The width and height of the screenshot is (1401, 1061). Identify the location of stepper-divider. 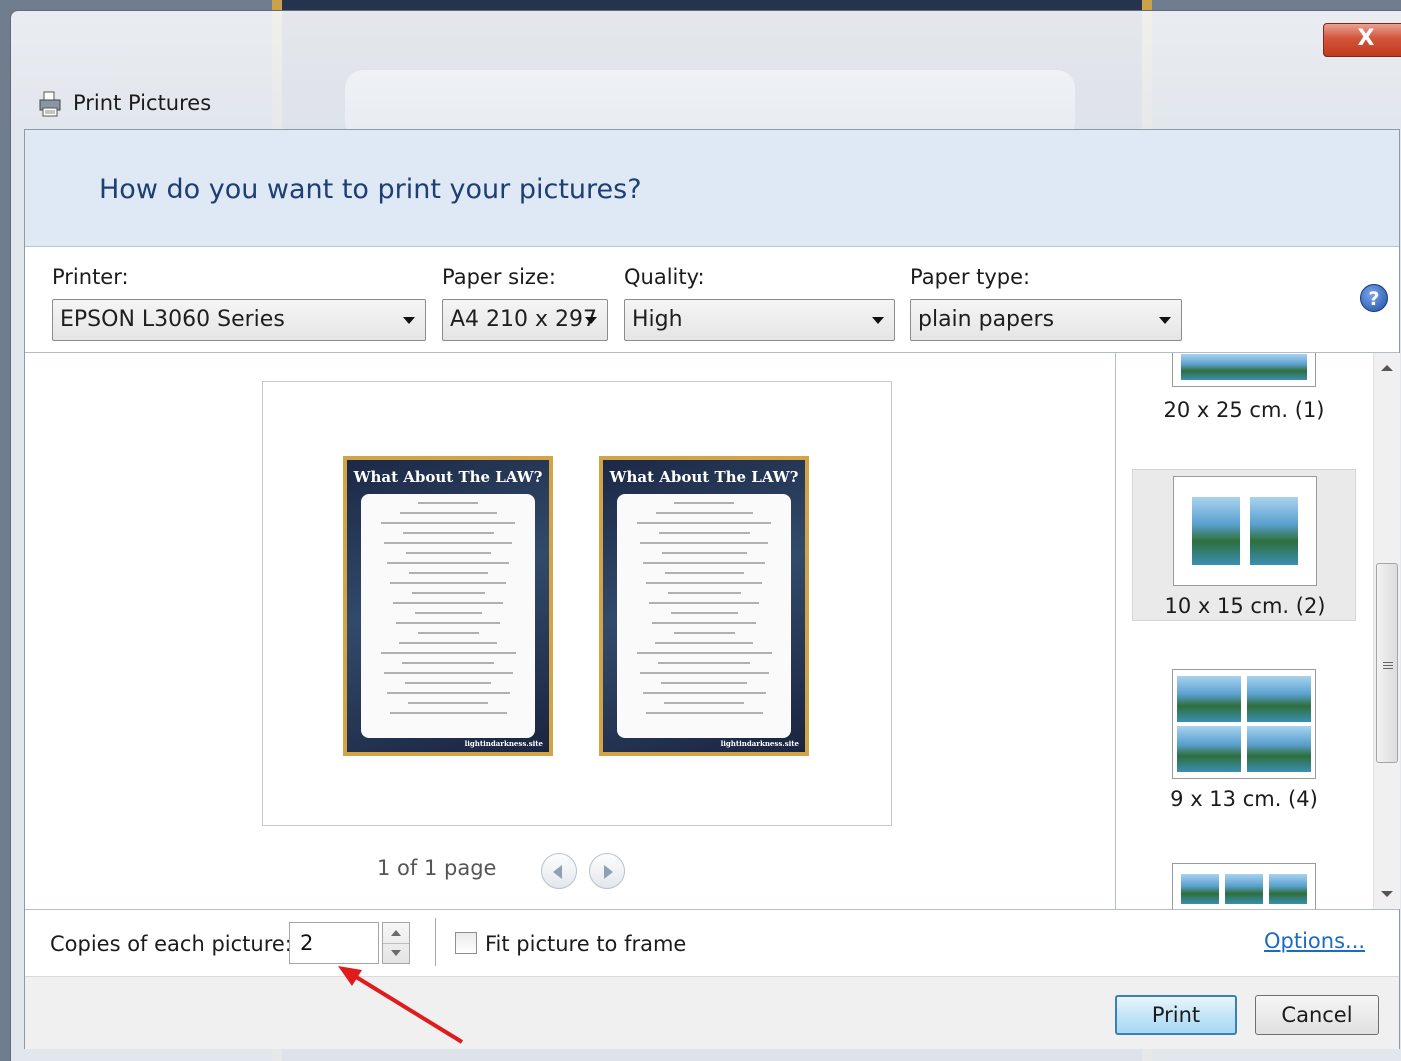
(396, 943).